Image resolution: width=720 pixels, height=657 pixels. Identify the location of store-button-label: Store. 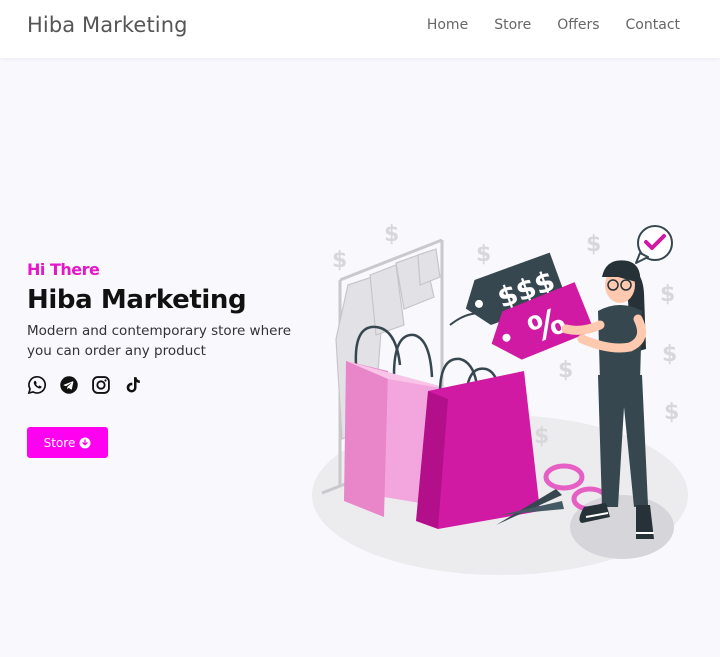
(59, 442).